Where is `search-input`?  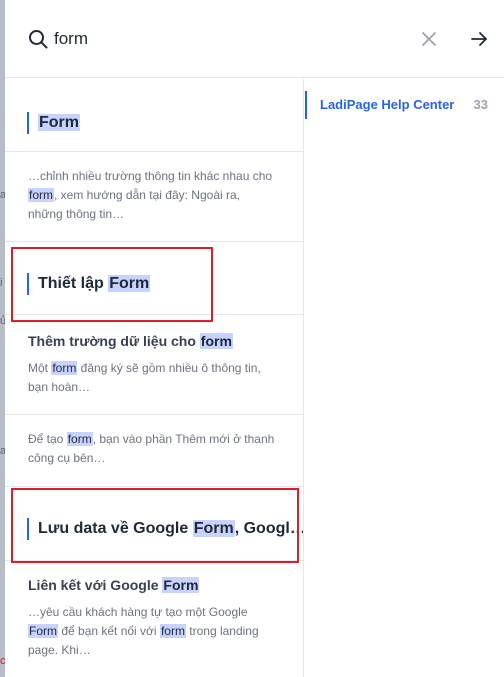
search-input is located at coordinates (224, 39).